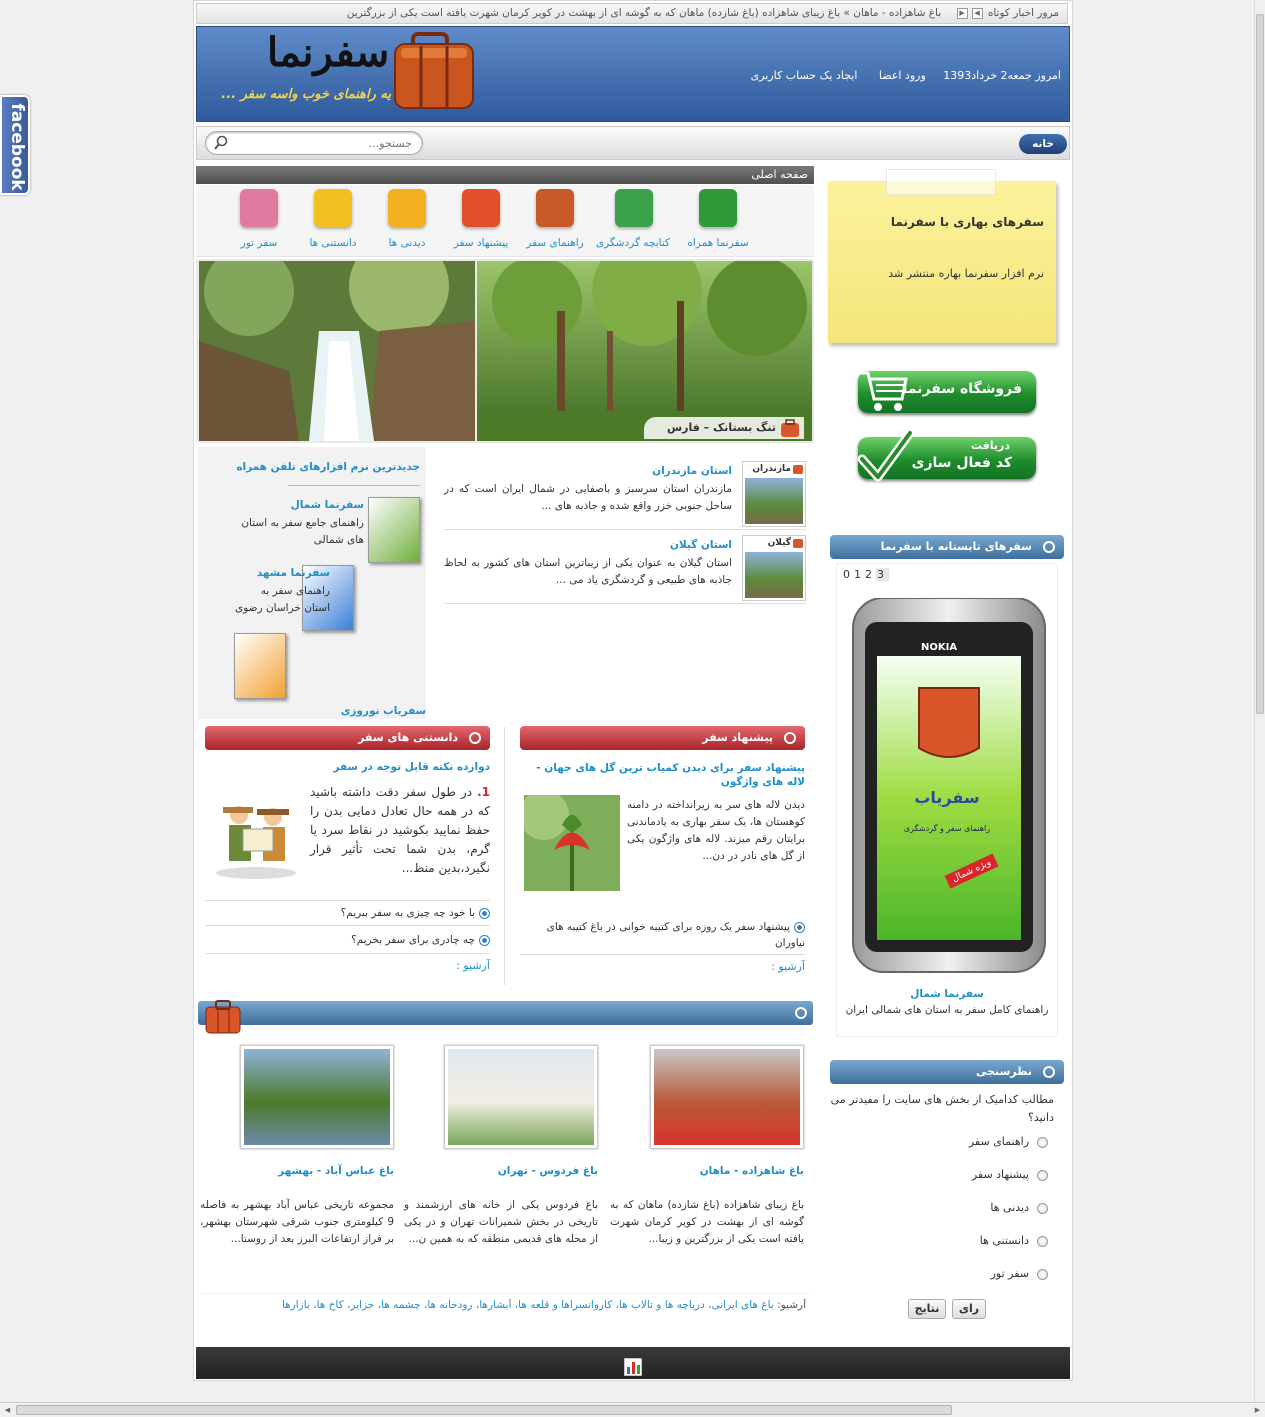  I want to click on main-toolbar: خانه, so click(633, 143).